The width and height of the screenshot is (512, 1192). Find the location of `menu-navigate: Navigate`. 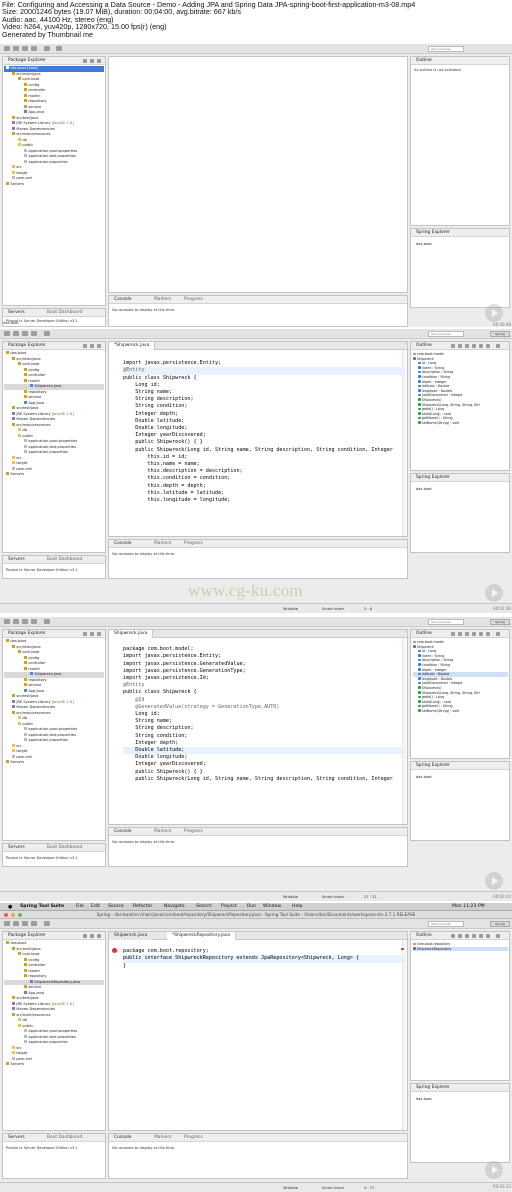

menu-navigate: Navigate is located at coordinates (174, 907).